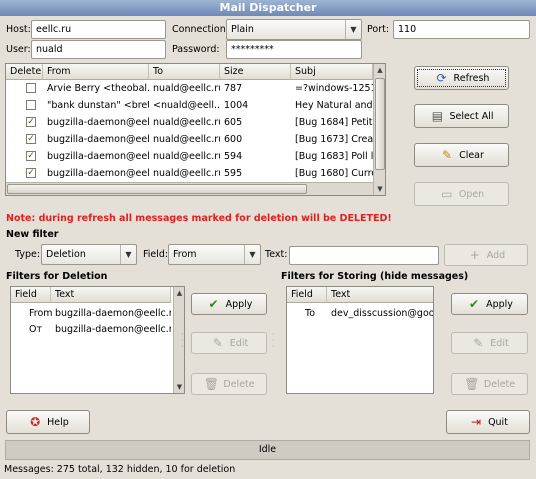 This screenshot has width=536, height=479. I want to click on storing-edit-button: ✎ Edit, so click(489, 343).